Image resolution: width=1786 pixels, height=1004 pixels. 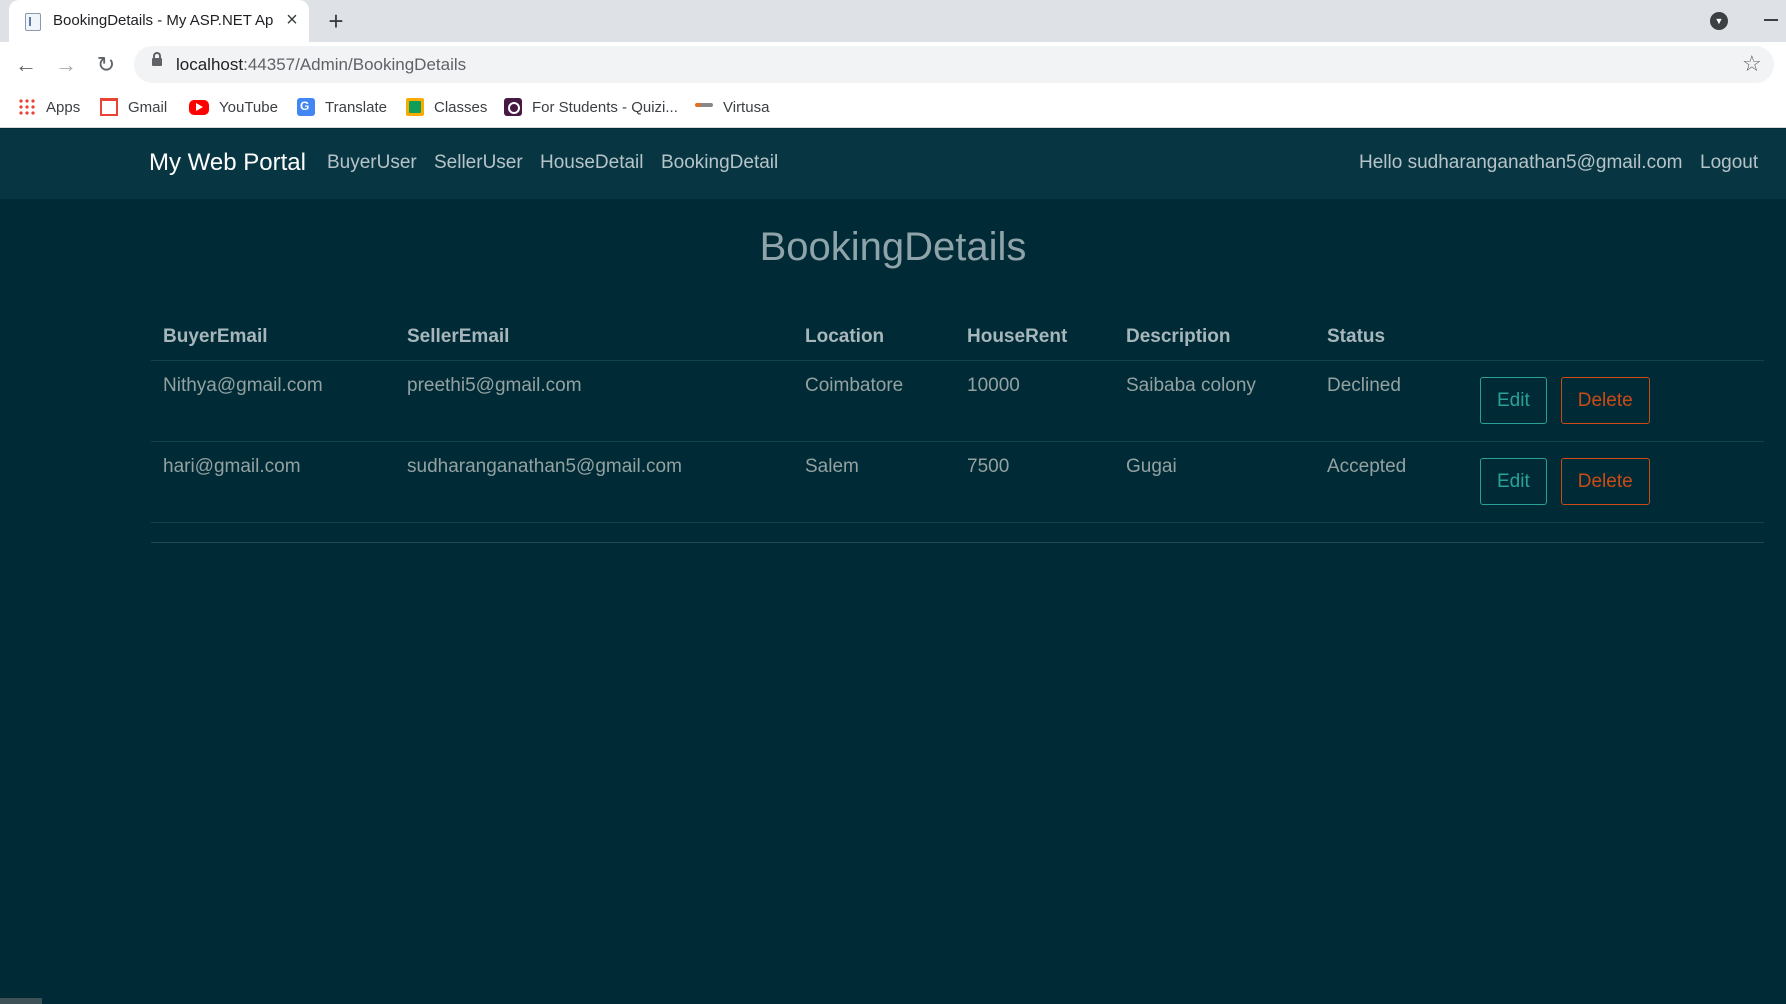 What do you see at coordinates (954, 64) in the screenshot?
I see `address-bar: localhost:44357/Admin/BookingDetails ☆` at bounding box center [954, 64].